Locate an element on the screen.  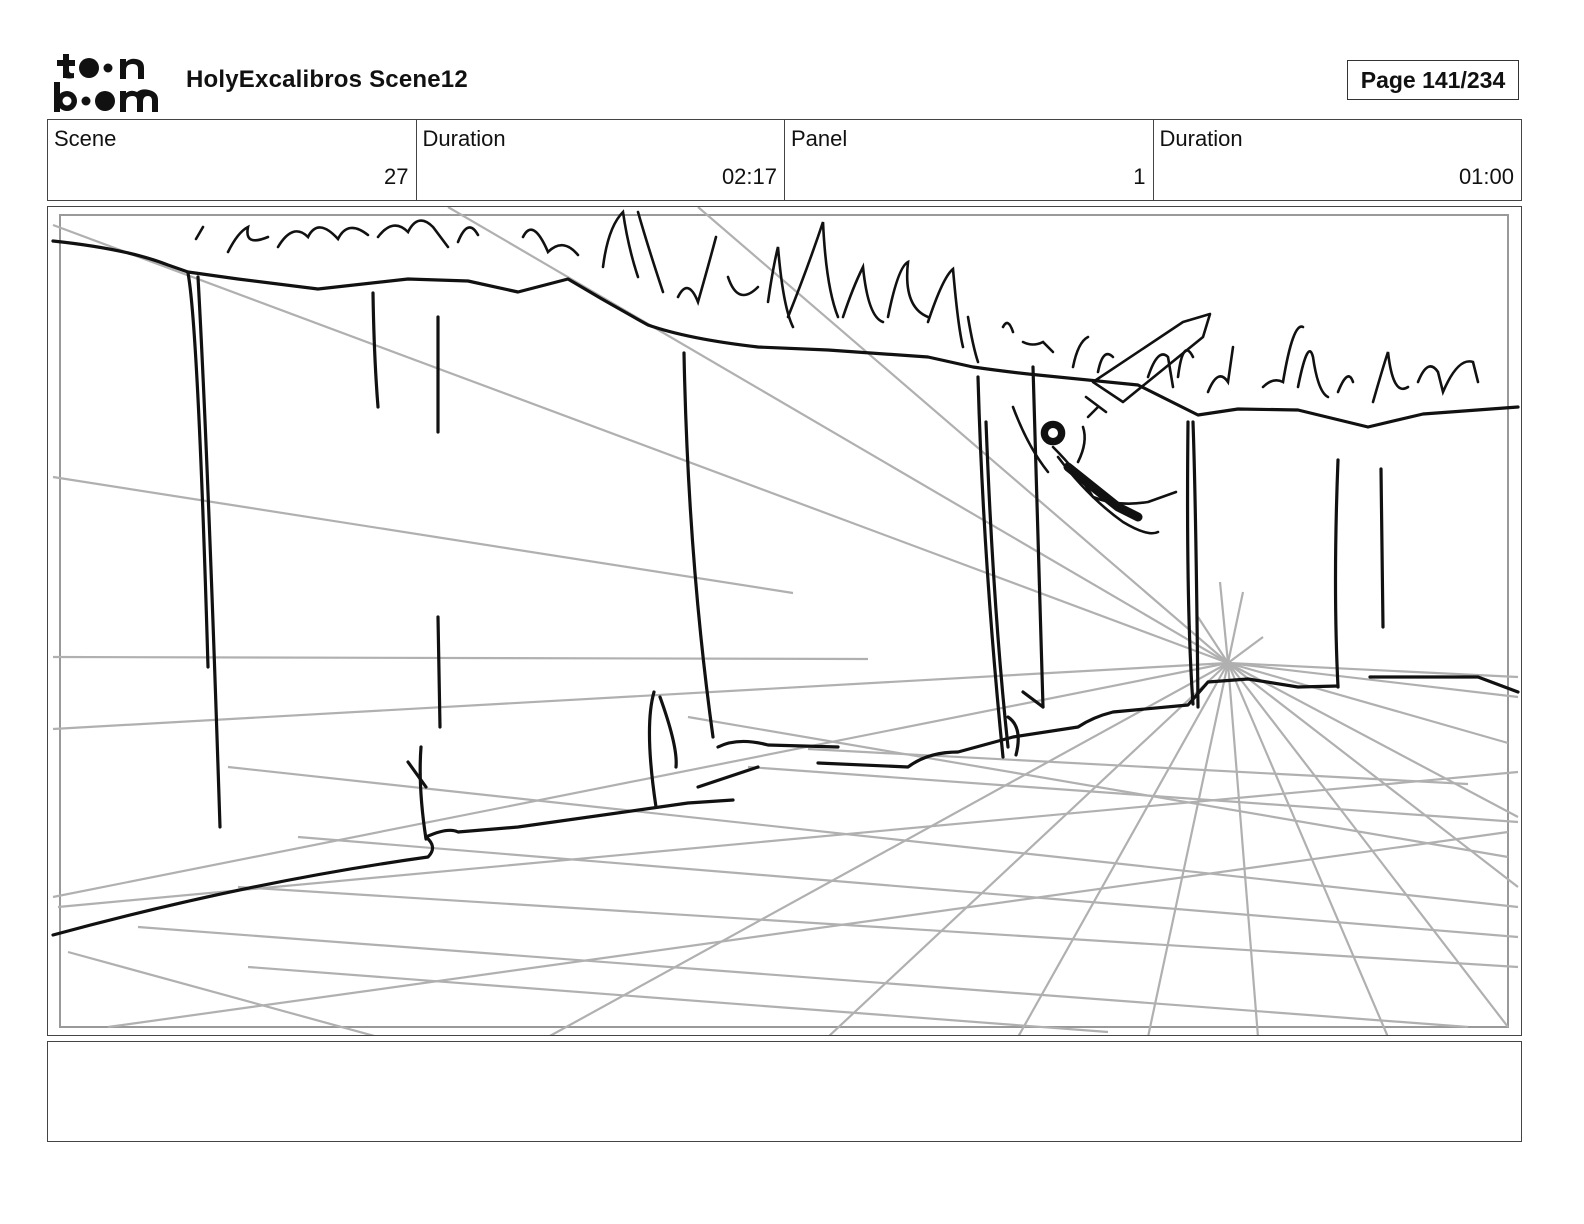
panel-duration-label: Duration is located at coordinates (1201, 138).